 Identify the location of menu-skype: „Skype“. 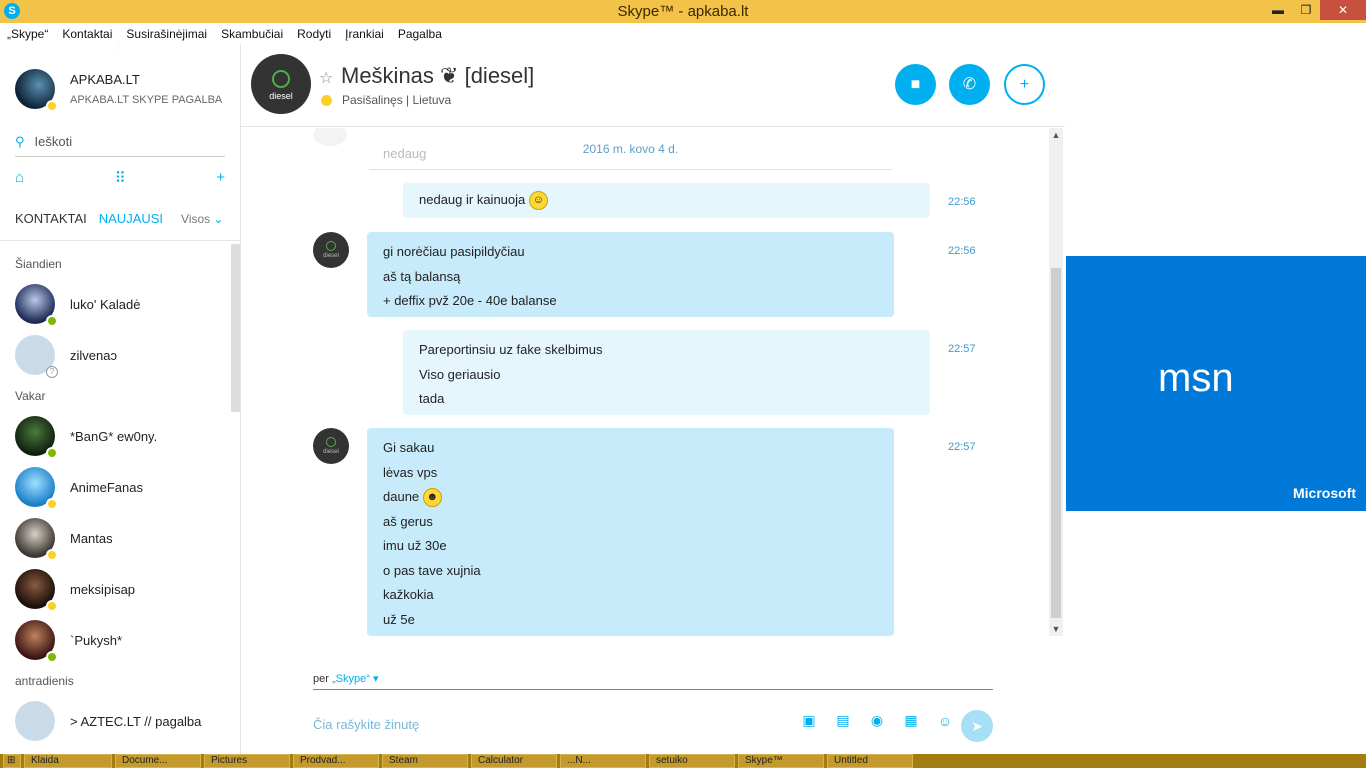
(27, 34).